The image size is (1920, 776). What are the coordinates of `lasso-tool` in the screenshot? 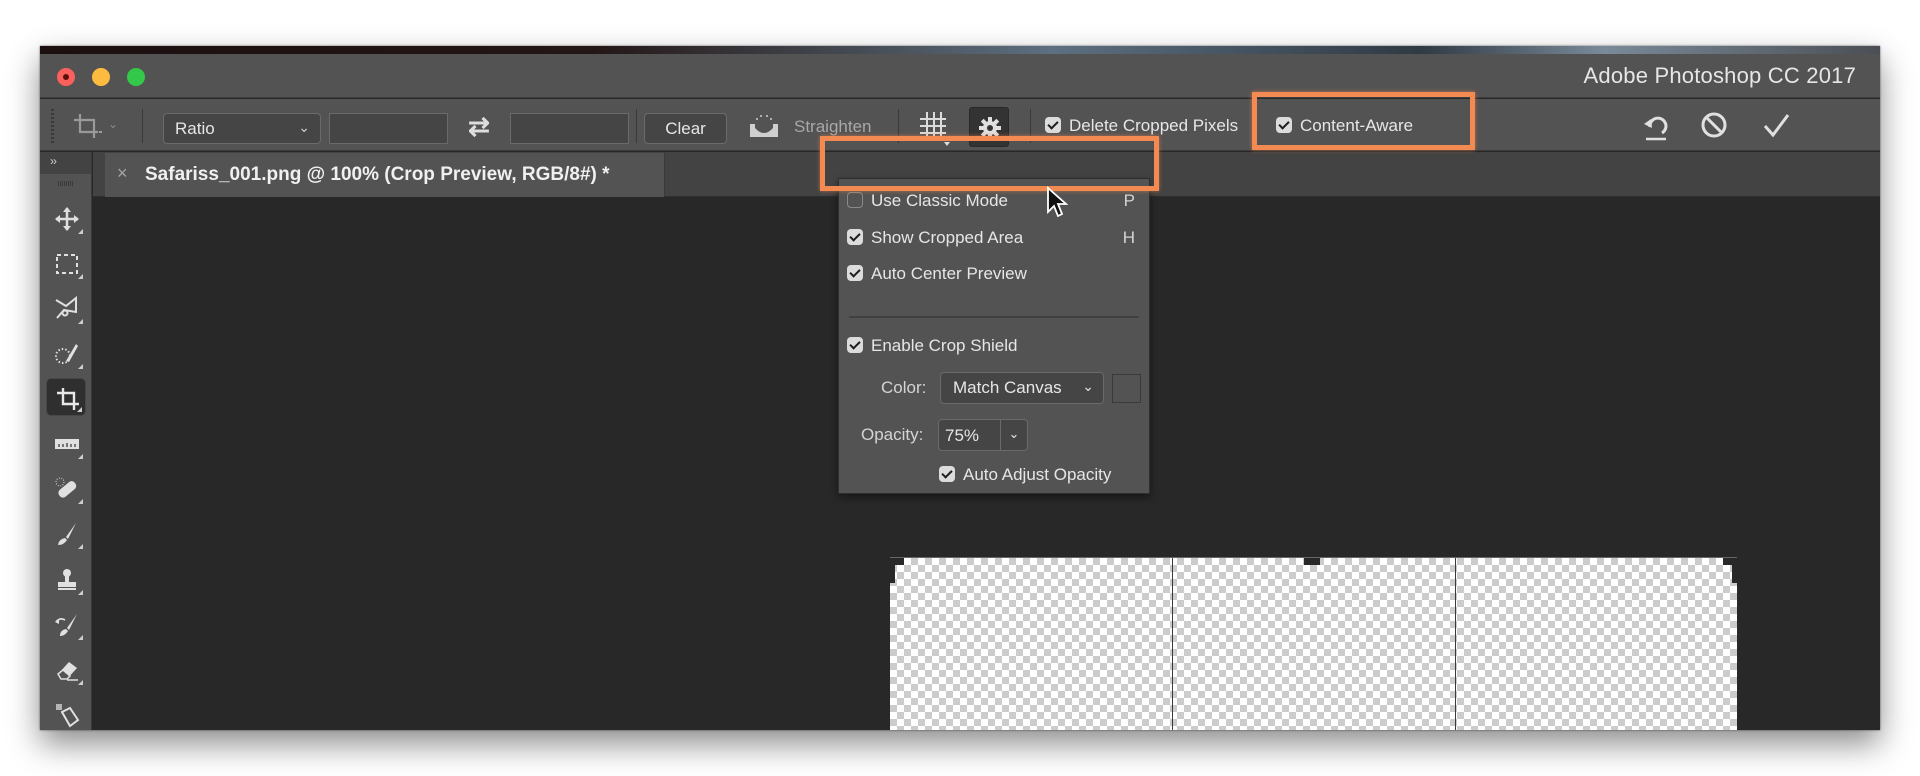 It's located at (66, 308).